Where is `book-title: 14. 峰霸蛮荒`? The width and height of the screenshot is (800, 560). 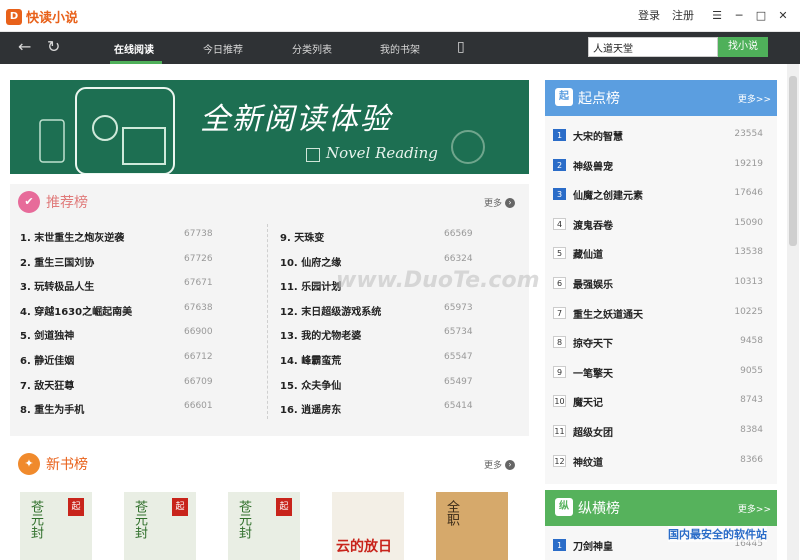 book-title: 14. 峰霸蛮荒 is located at coordinates (311, 361).